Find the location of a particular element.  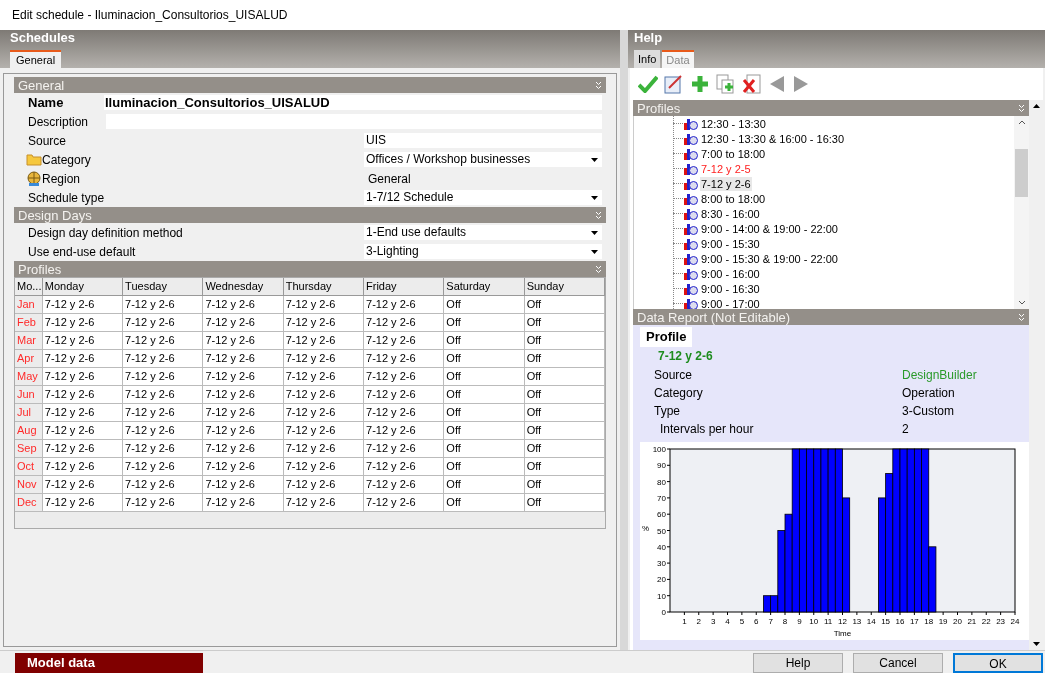

name-field: Iluminacion_Consultorios_UISALUD is located at coordinates (353, 102).